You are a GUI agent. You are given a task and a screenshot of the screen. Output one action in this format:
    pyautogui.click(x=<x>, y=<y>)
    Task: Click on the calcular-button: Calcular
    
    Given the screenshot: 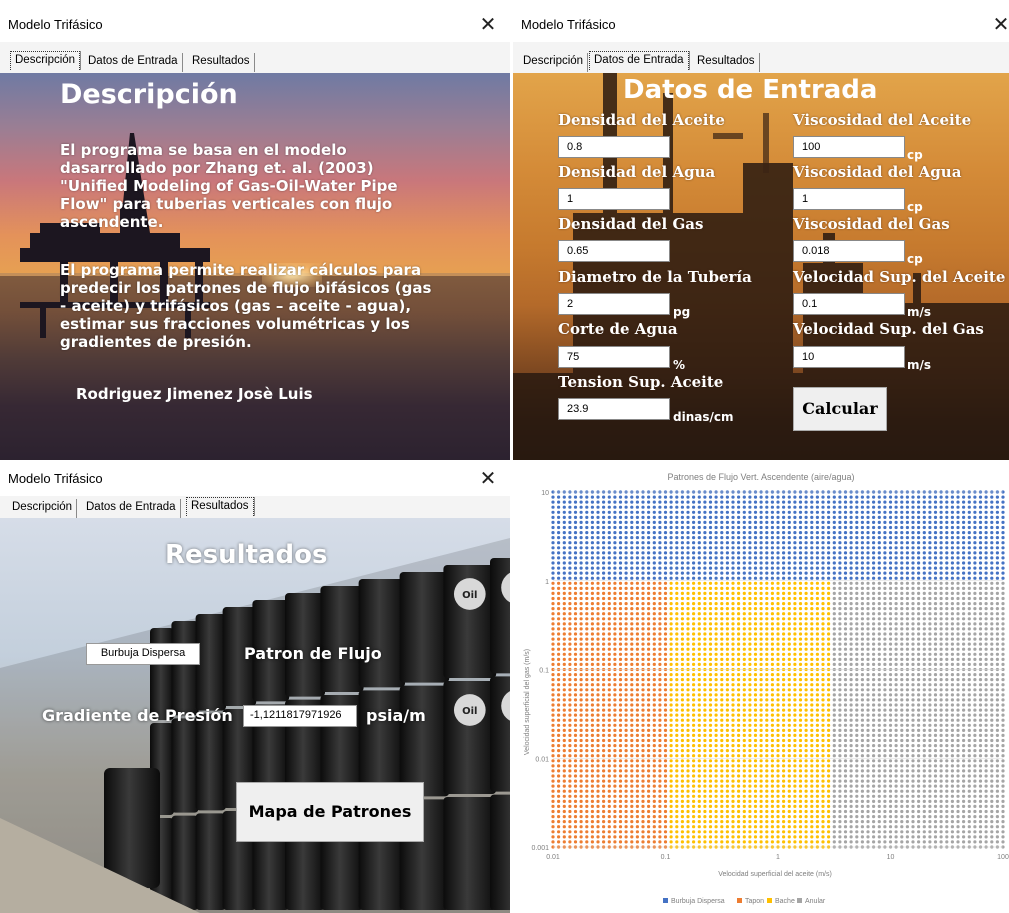 What is the action you would take?
    pyautogui.click(x=840, y=409)
    